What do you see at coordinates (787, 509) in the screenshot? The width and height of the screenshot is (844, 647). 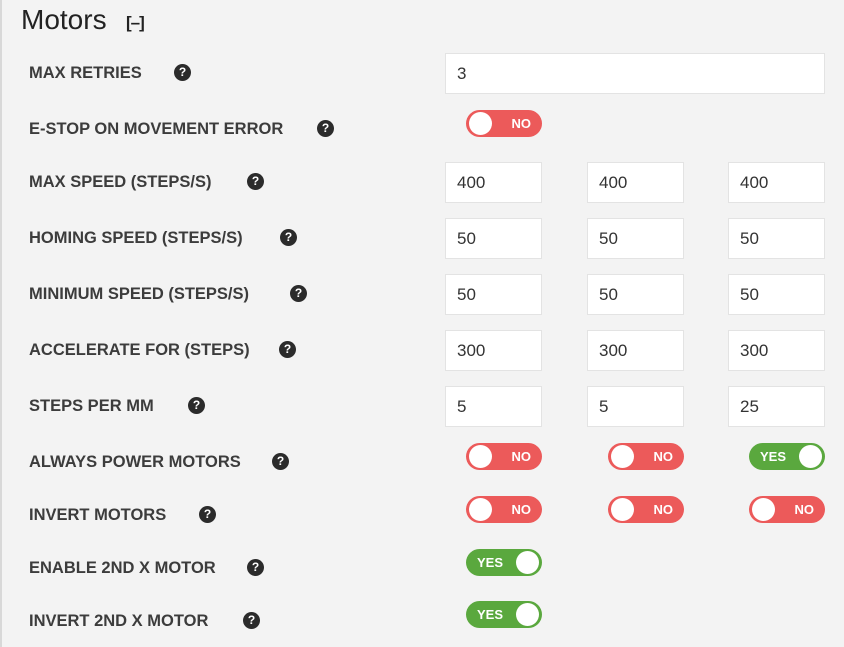 I see `invert-motors-z-toggle: NO` at bounding box center [787, 509].